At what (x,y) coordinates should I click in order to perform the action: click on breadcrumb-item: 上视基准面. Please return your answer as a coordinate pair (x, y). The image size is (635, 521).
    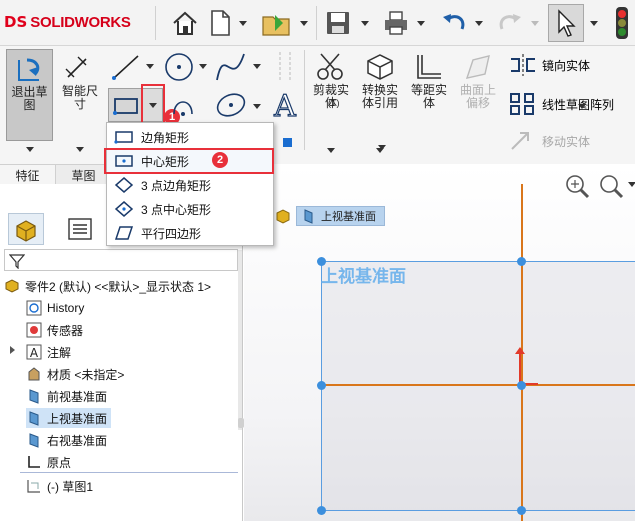
    Looking at the image, I should click on (340, 216).